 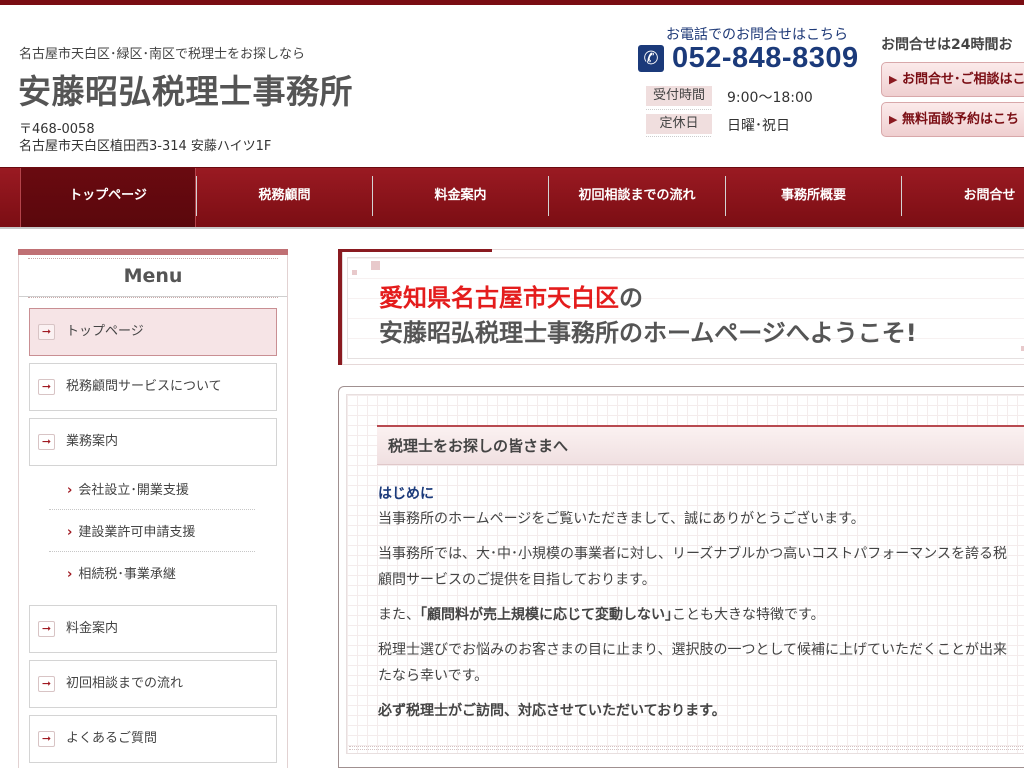 I want to click on sidebar-subitem-label: 相続税･事業承継, so click(x=127, y=574).